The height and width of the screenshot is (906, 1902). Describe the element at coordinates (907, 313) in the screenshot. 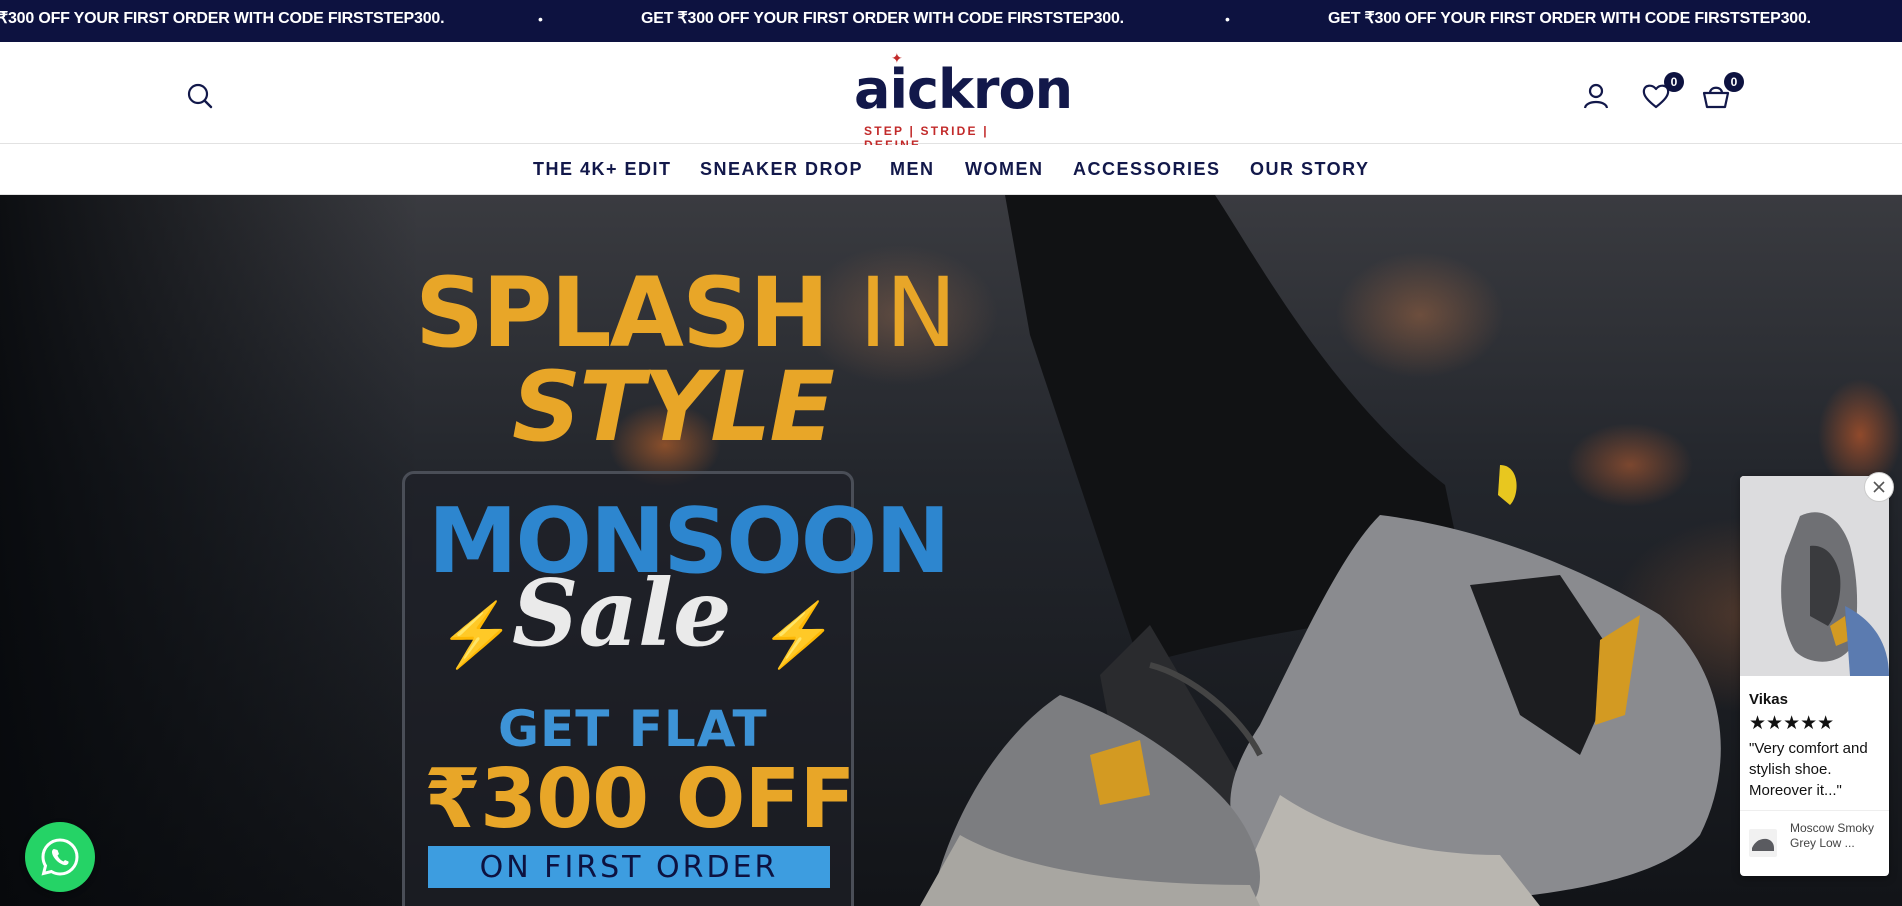

I see `headline-in: IN` at that location.